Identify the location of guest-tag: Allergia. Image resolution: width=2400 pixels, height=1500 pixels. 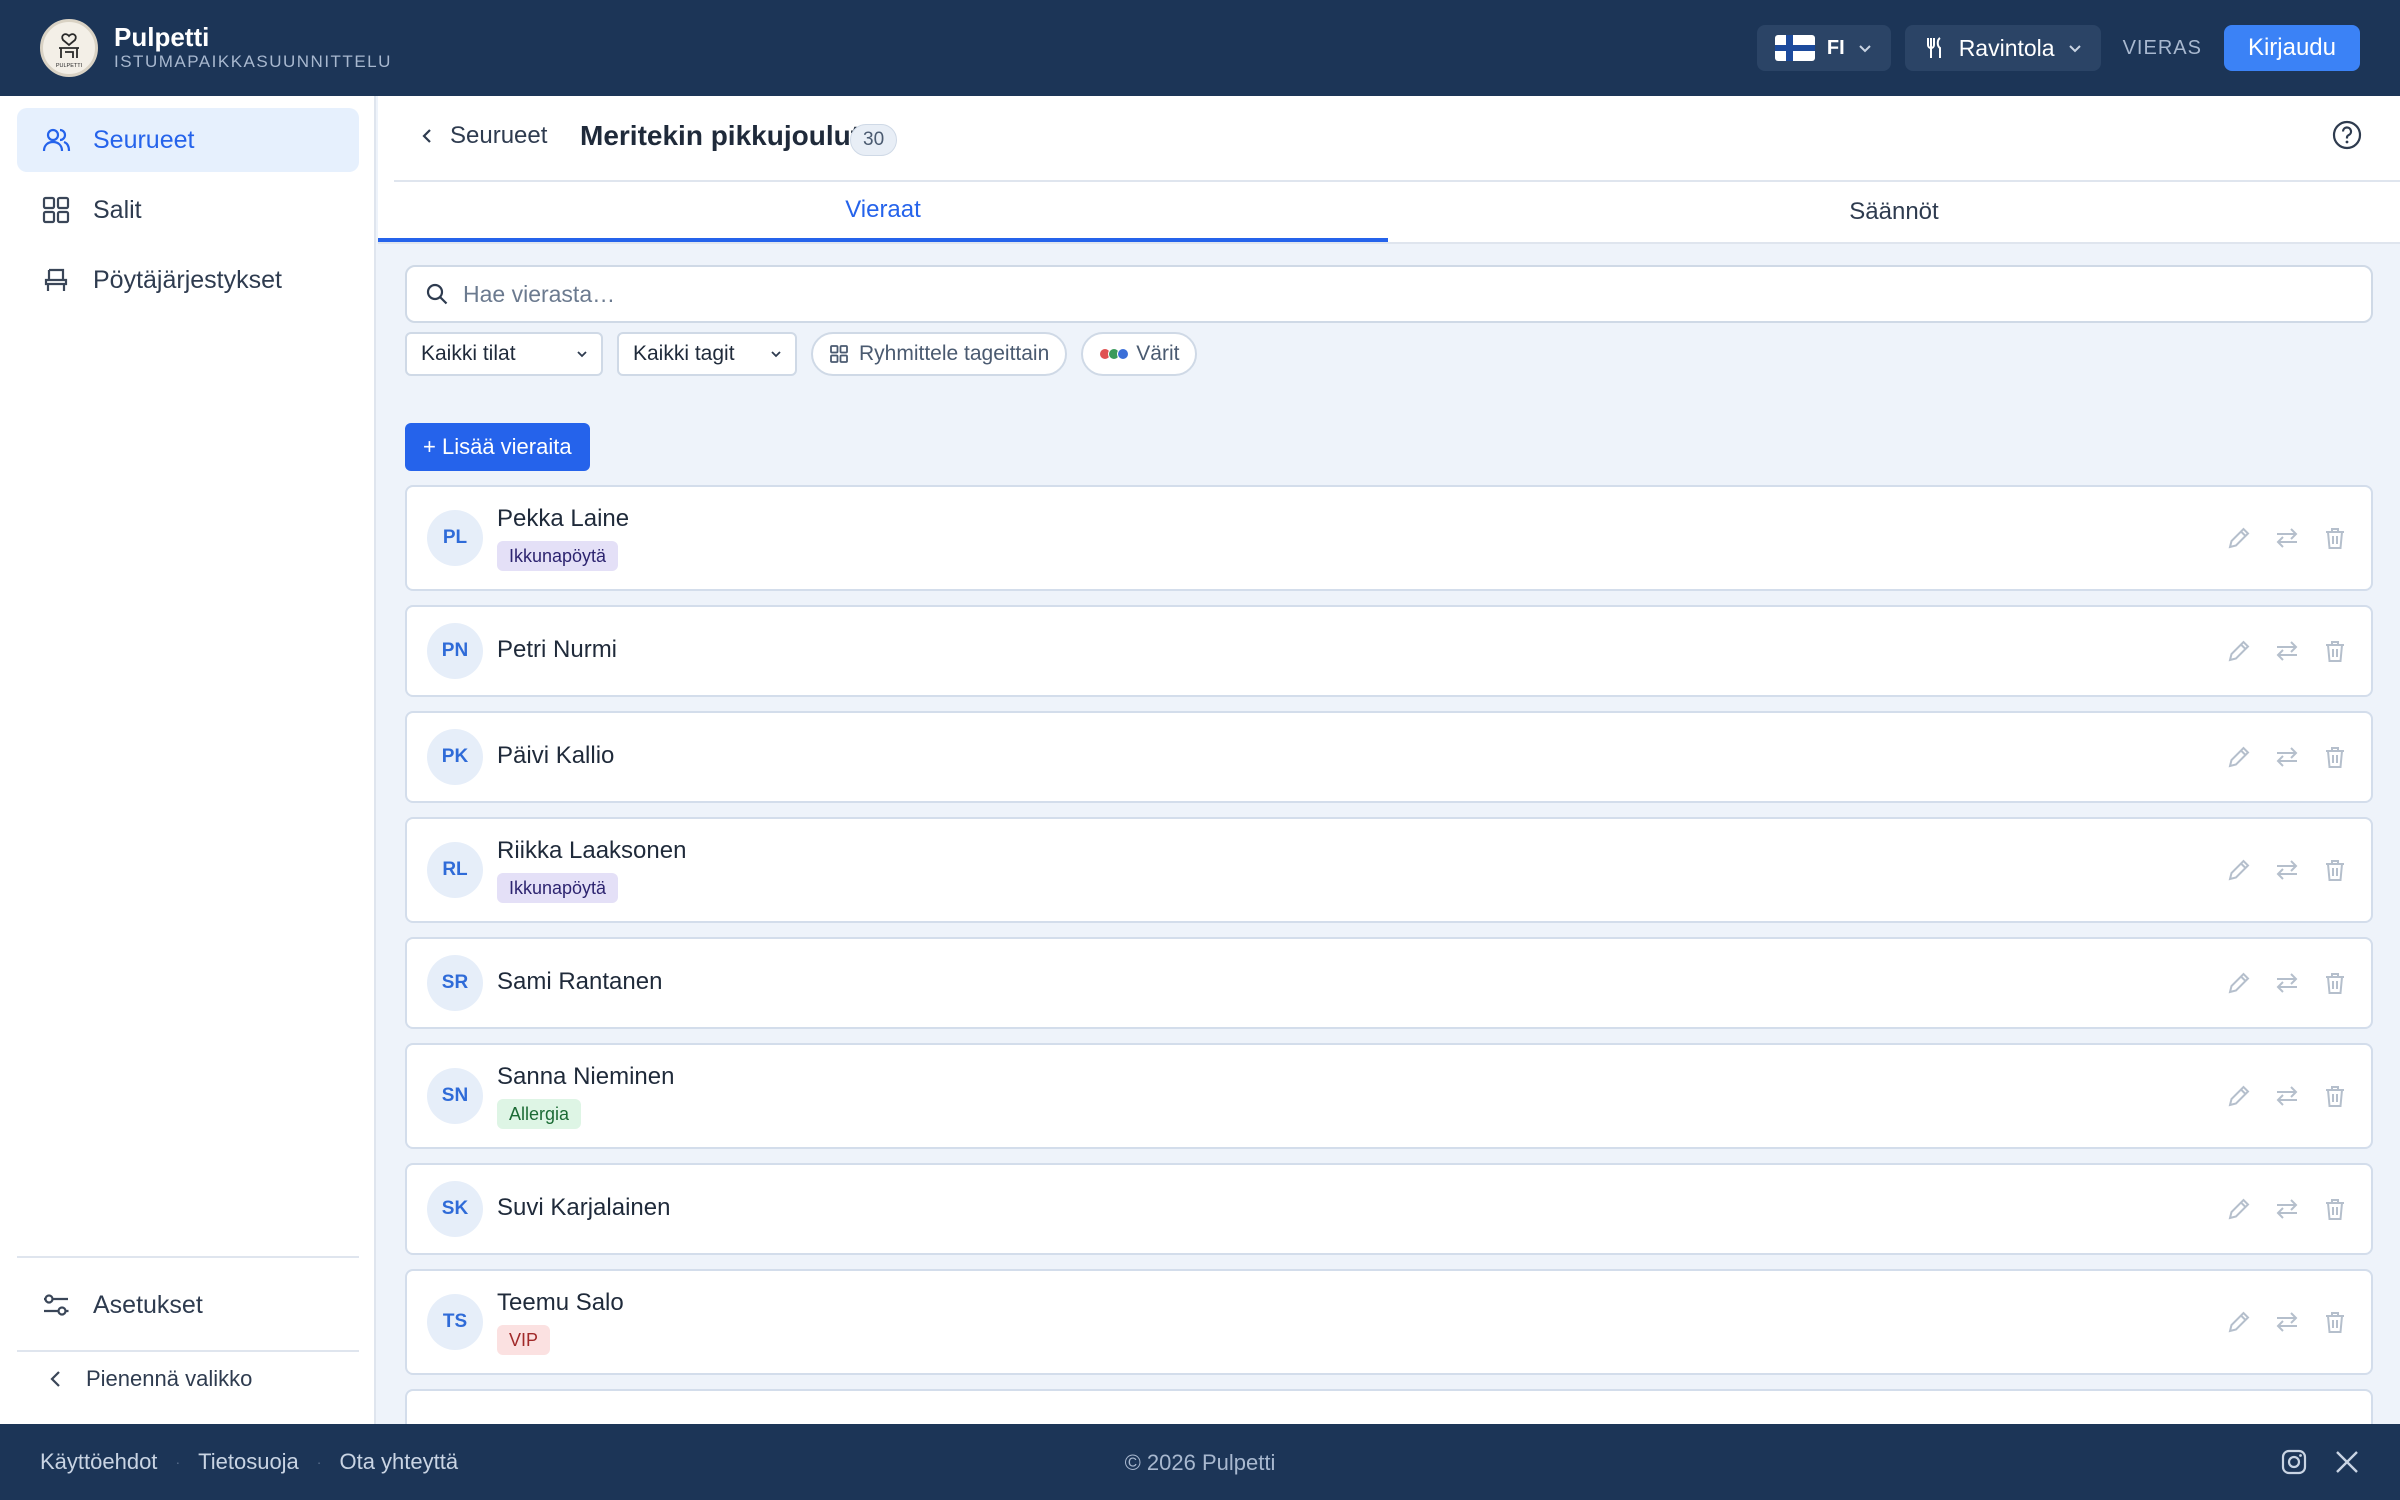
(539, 1114).